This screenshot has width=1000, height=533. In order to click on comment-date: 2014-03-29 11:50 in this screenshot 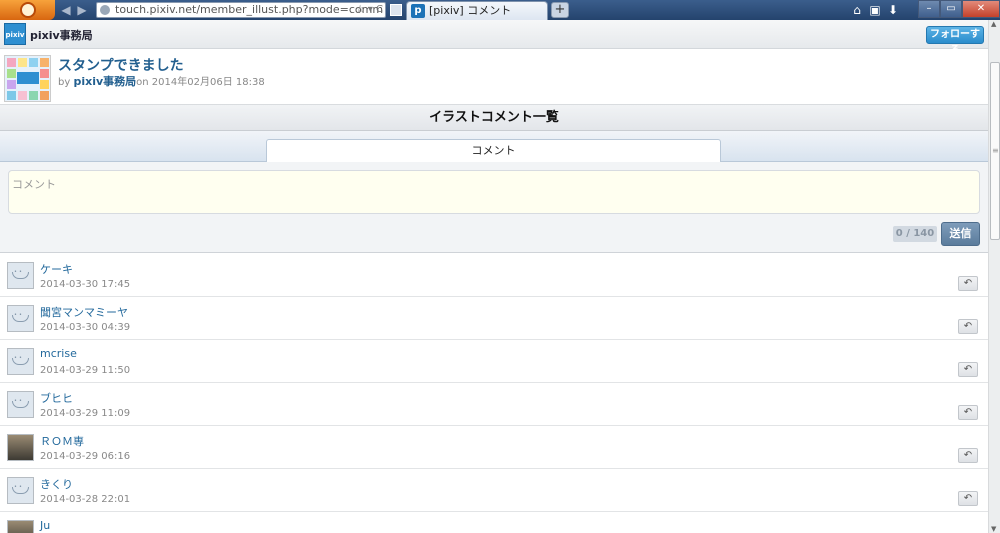, I will do `click(85, 370)`.